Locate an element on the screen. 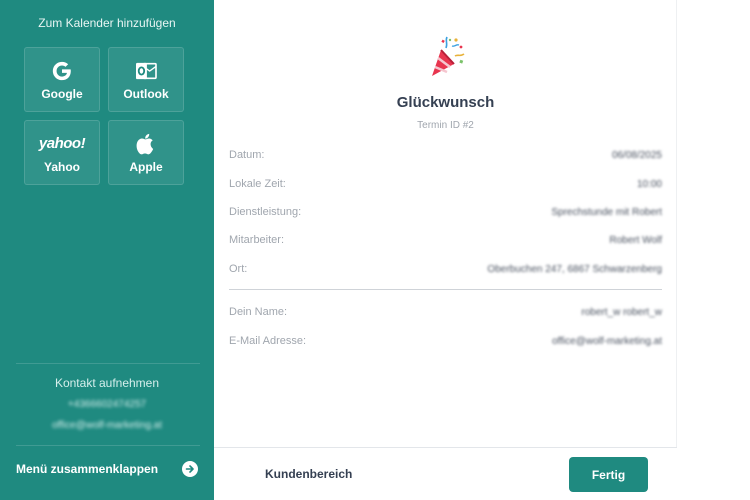 This screenshot has height=500, width=750. detail-row-email: E-Mail Adresse: office@wolf-marketing.at is located at coordinates (445, 341).